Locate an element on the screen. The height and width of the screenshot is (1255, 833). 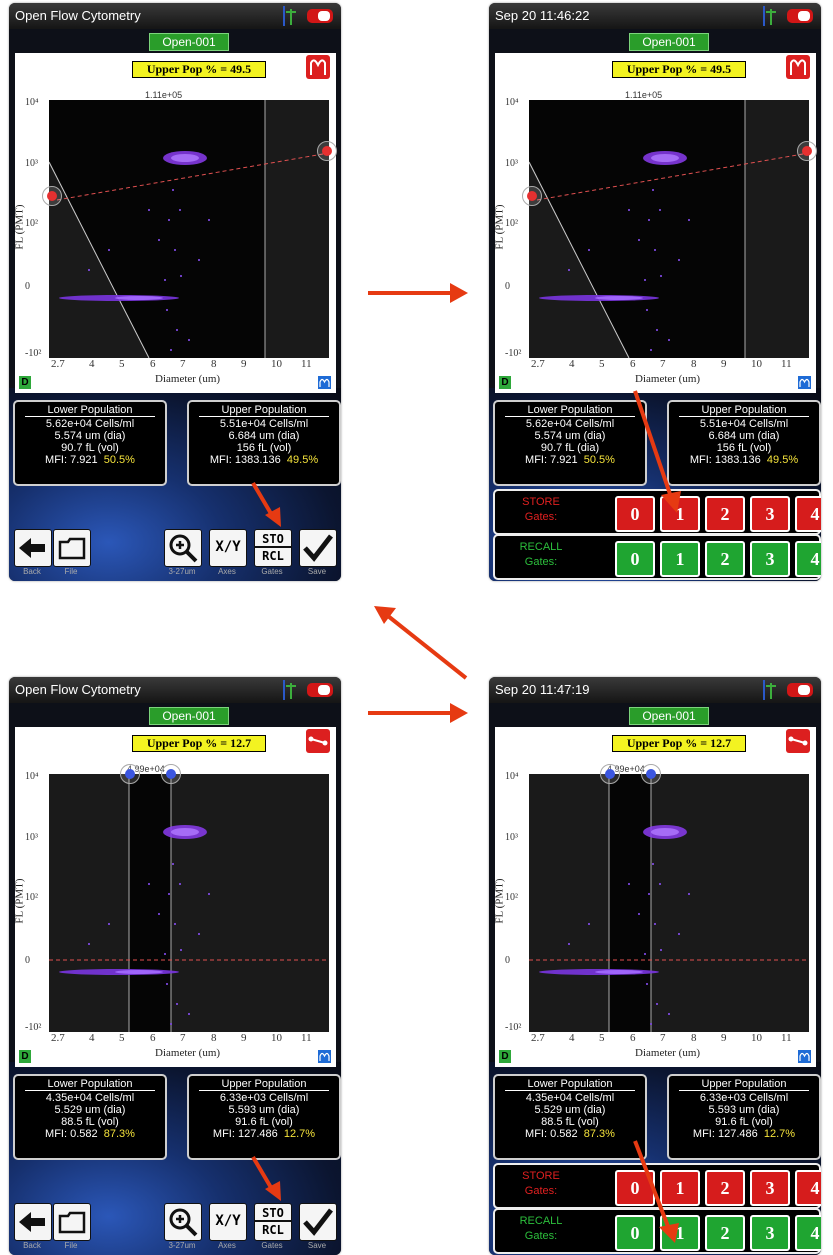
arrow-right-top is located at coordinates (418, 293).